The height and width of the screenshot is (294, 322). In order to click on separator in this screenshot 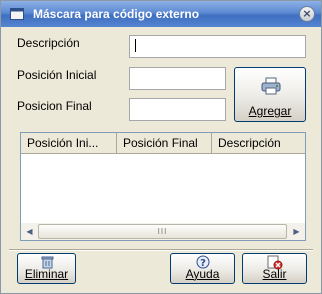, I will do `click(161, 250)`.